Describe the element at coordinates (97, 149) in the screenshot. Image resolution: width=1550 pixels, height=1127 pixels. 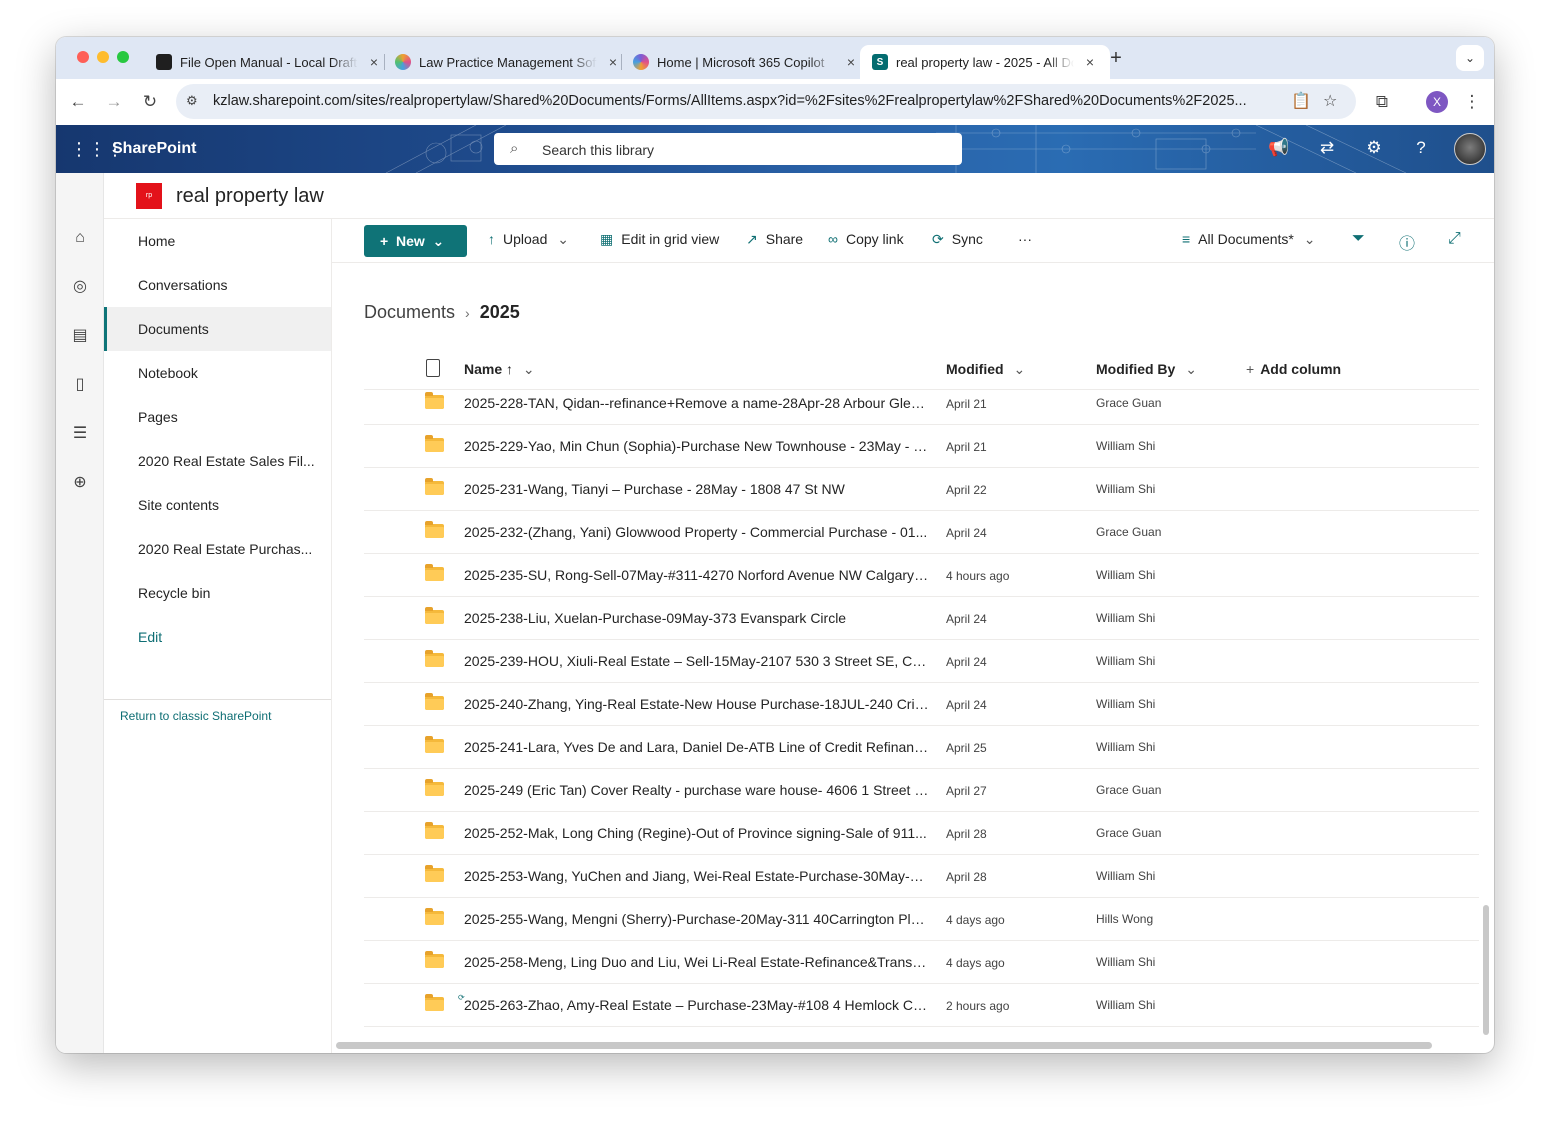
I see `app-launcher-waffle-icon: ⋮⋮⋮` at that location.